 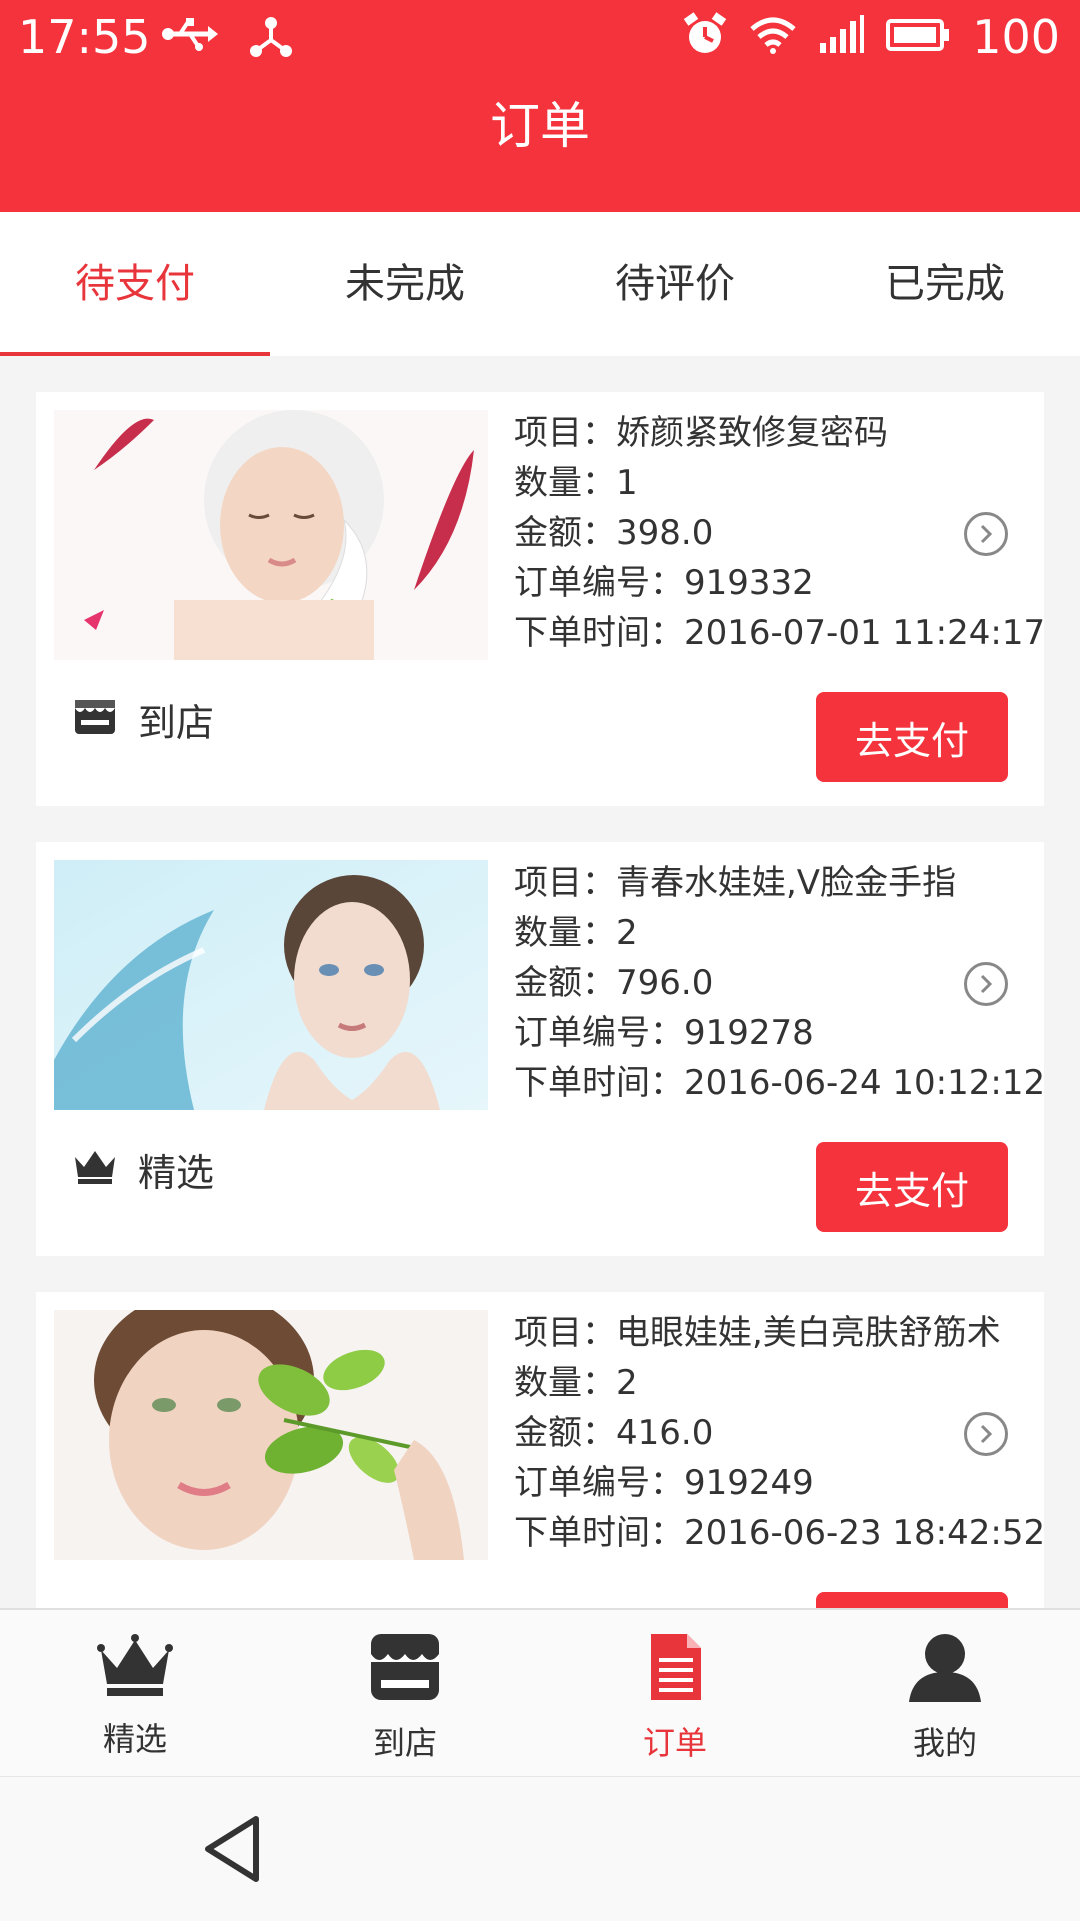 I want to click on order-source-label: 到店, so click(x=176, y=723).